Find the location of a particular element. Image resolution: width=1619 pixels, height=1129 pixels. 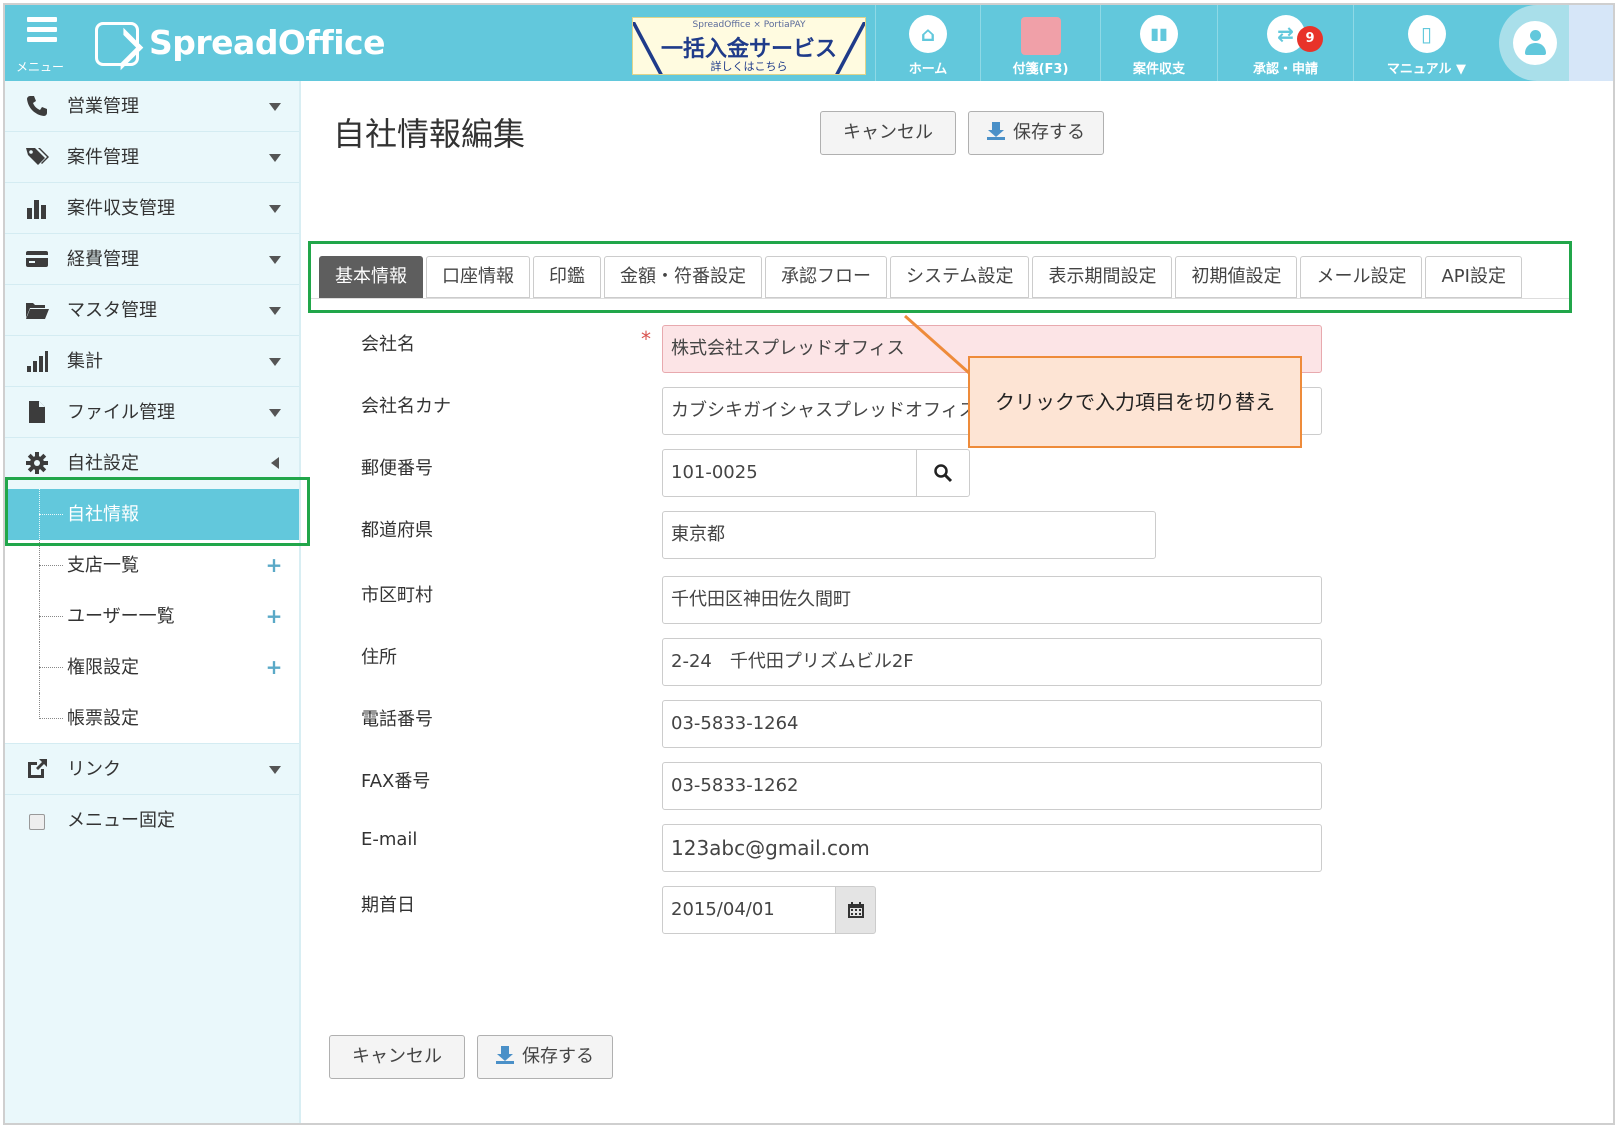

date-picker-button is located at coordinates (855, 910).